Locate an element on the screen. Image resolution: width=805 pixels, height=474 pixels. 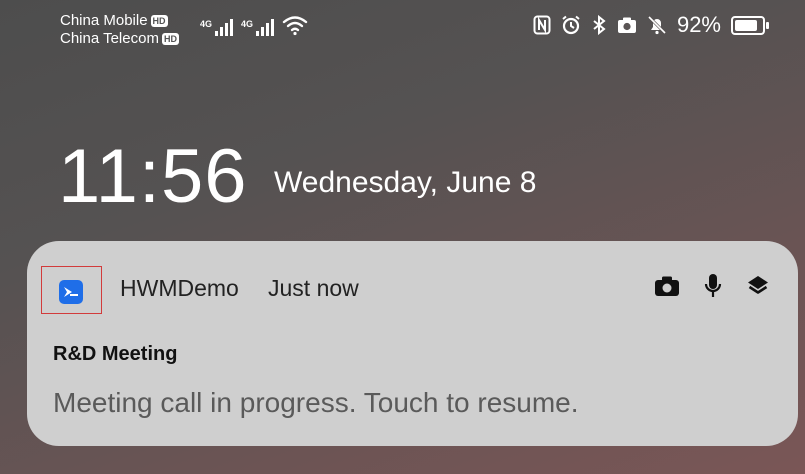
system-icons: 92% is located at coordinates (651, 25).